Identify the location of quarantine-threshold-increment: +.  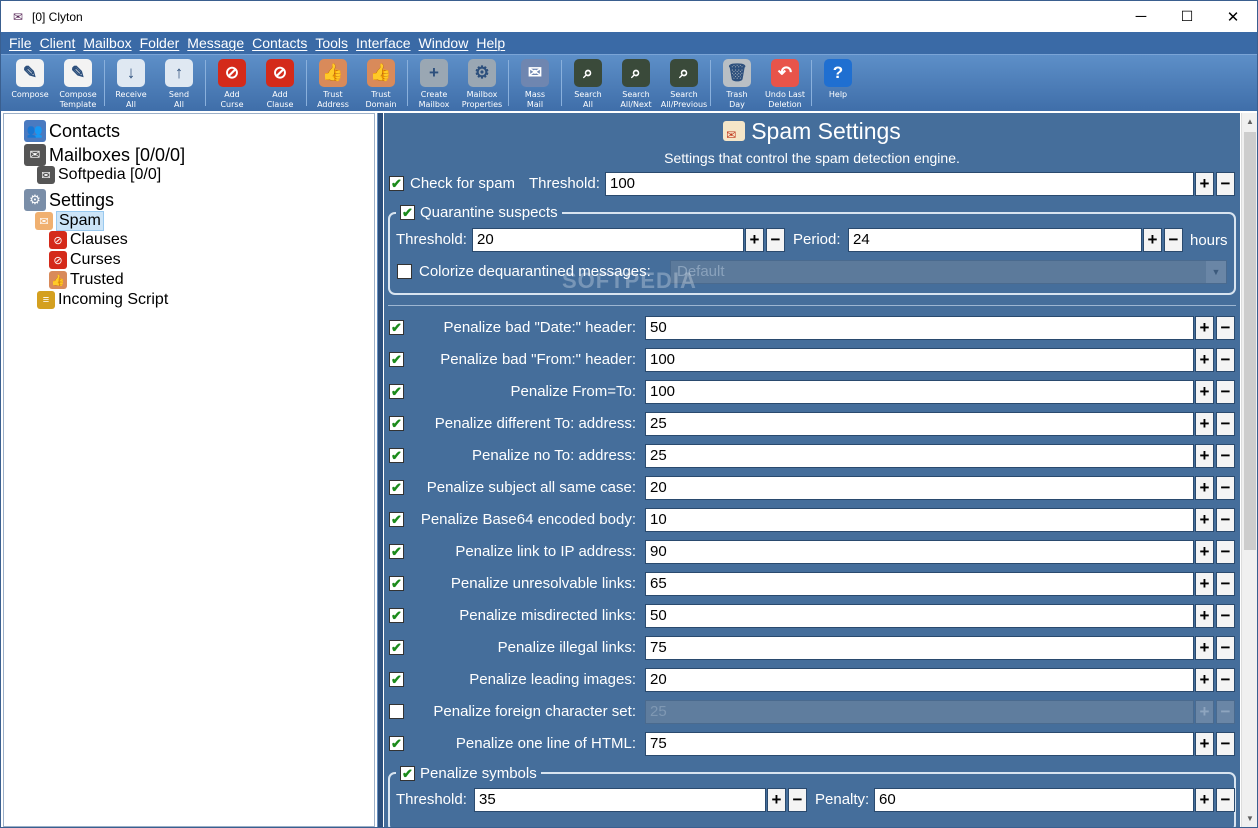
(754, 240).